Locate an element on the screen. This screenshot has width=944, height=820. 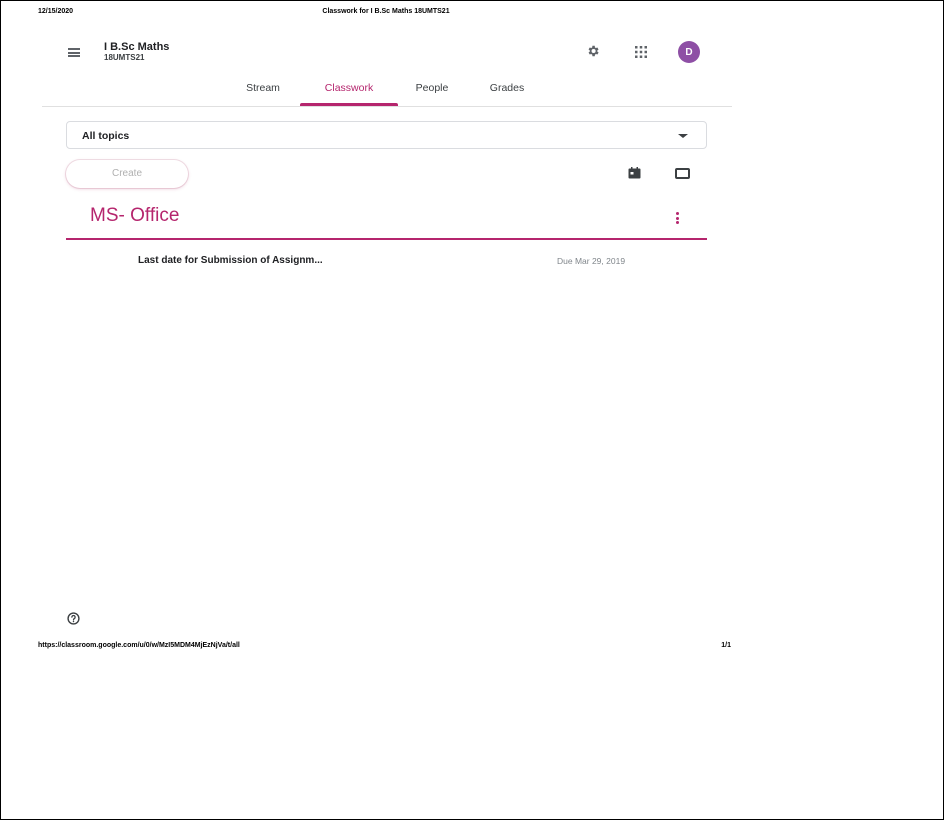
topic-title: MS- Office is located at coordinates (135, 215).